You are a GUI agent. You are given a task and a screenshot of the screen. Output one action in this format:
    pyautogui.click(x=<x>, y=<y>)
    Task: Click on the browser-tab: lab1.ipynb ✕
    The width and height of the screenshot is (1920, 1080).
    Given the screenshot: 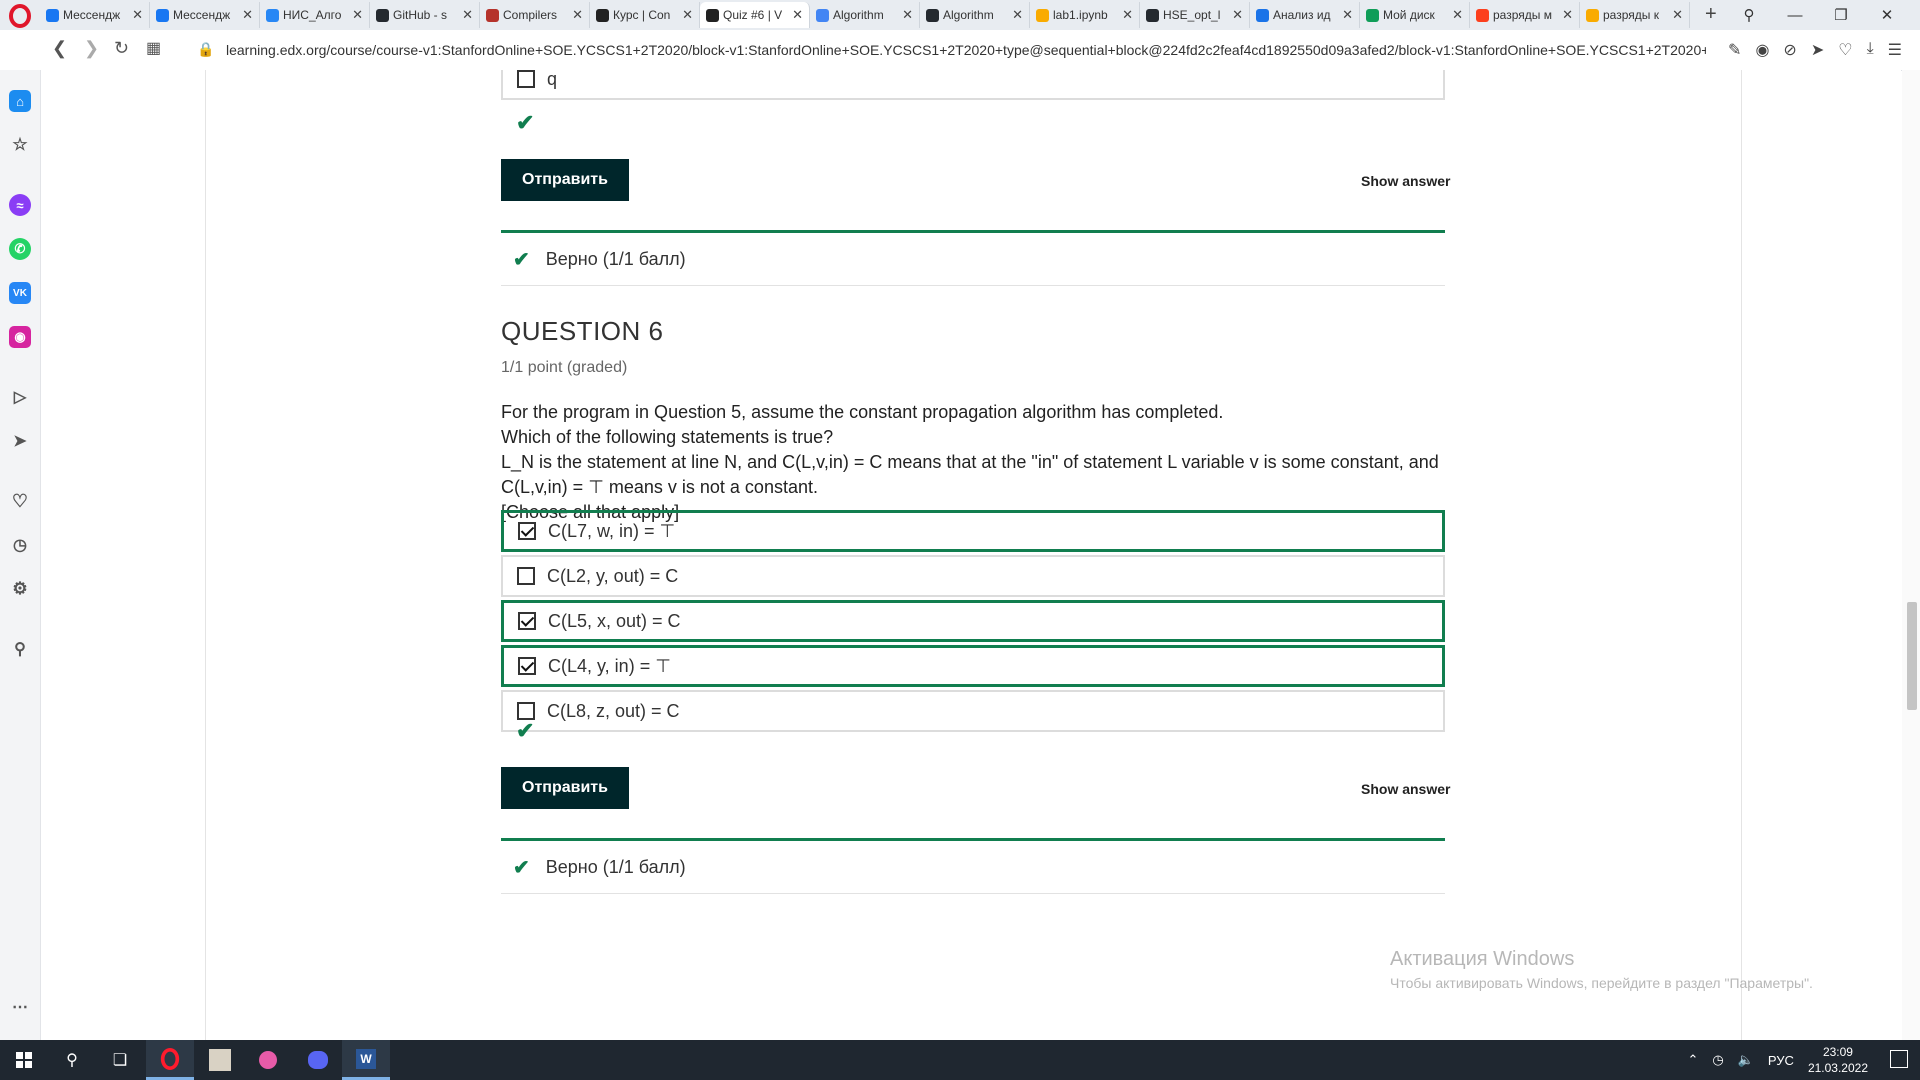 What is the action you would take?
    pyautogui.click(x=1085, y=15)
    